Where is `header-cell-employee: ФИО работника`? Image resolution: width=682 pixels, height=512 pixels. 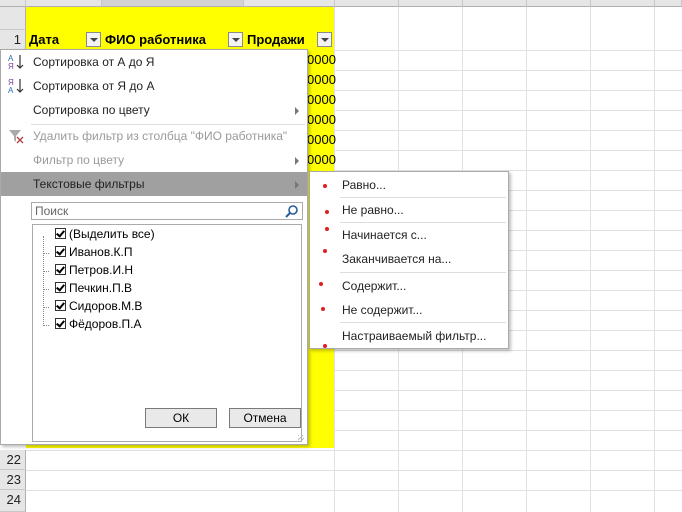 header-cell-employee: ФИО работника is located at coordinates (155, 40).